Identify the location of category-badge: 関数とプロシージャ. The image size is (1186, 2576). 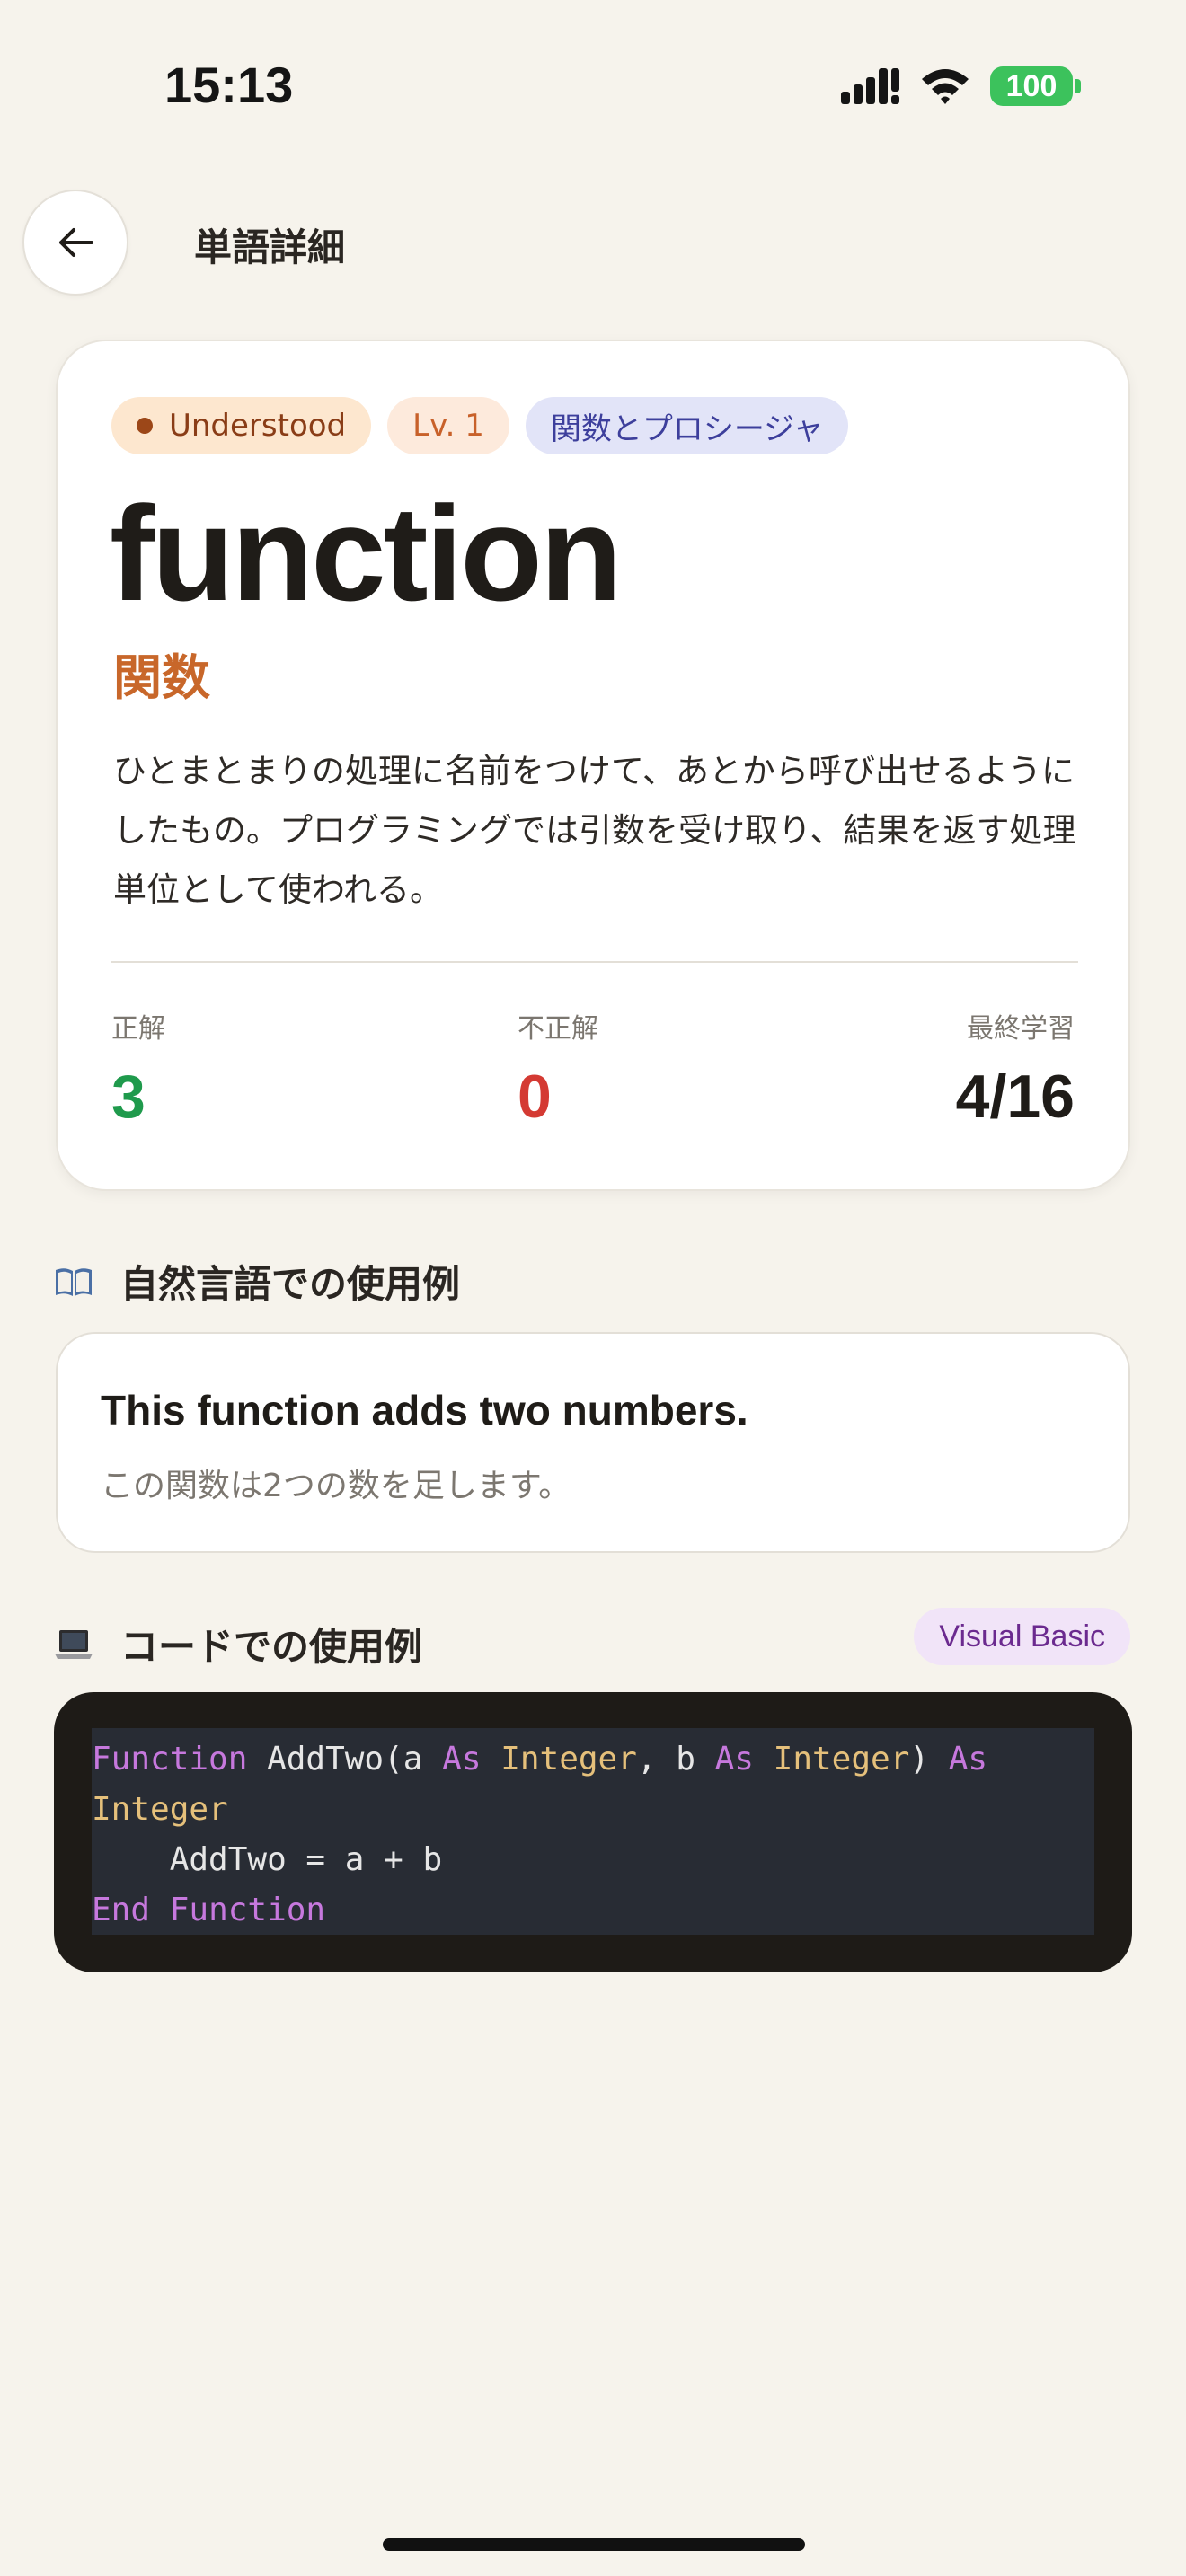
(687, 425).